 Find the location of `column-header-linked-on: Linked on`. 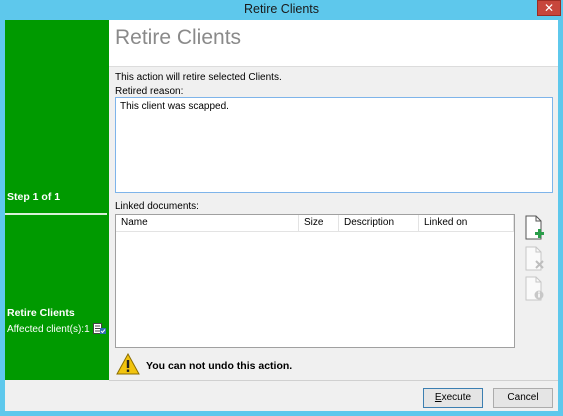

column-header-linked-on: Linked on is located at coordinates (466, 223).